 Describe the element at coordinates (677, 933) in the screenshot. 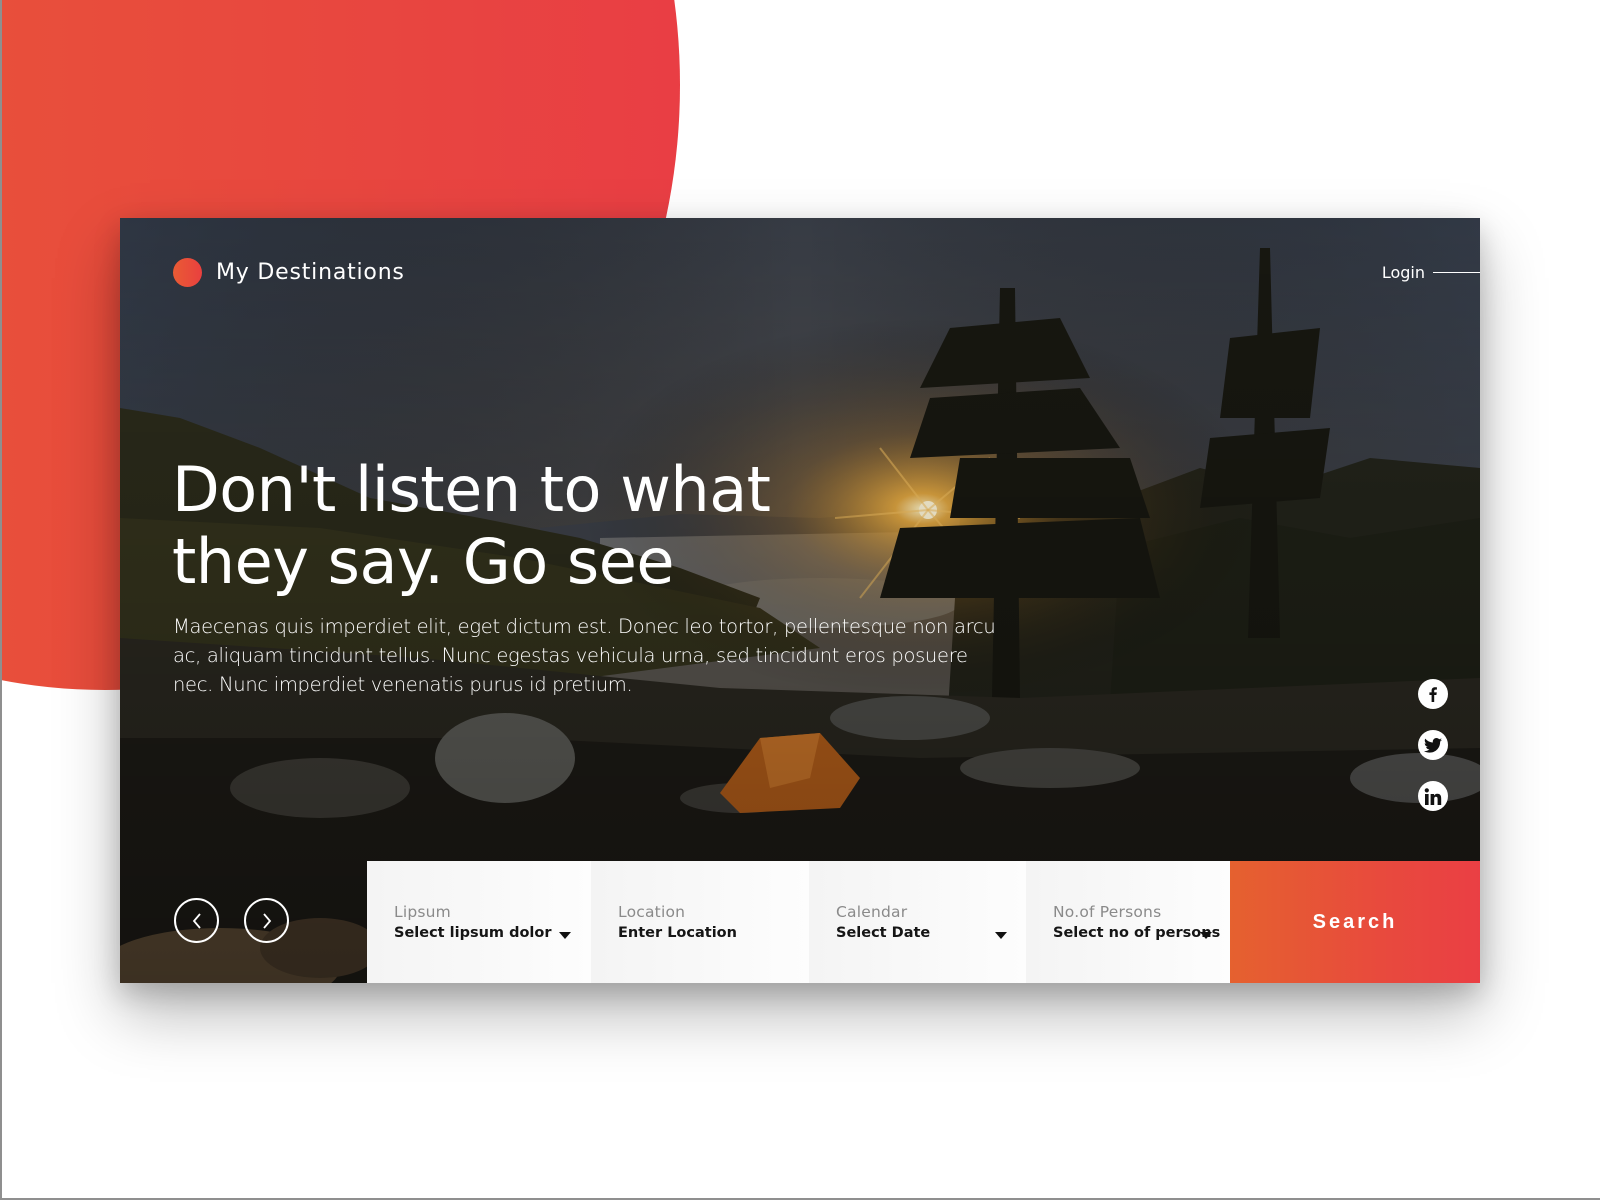

I see `location-value: Enter Location` at that location.